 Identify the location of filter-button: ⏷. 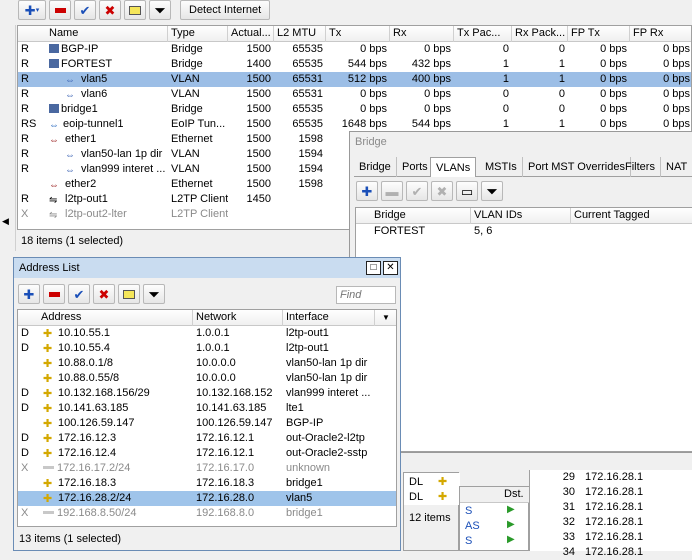
(160, 10).